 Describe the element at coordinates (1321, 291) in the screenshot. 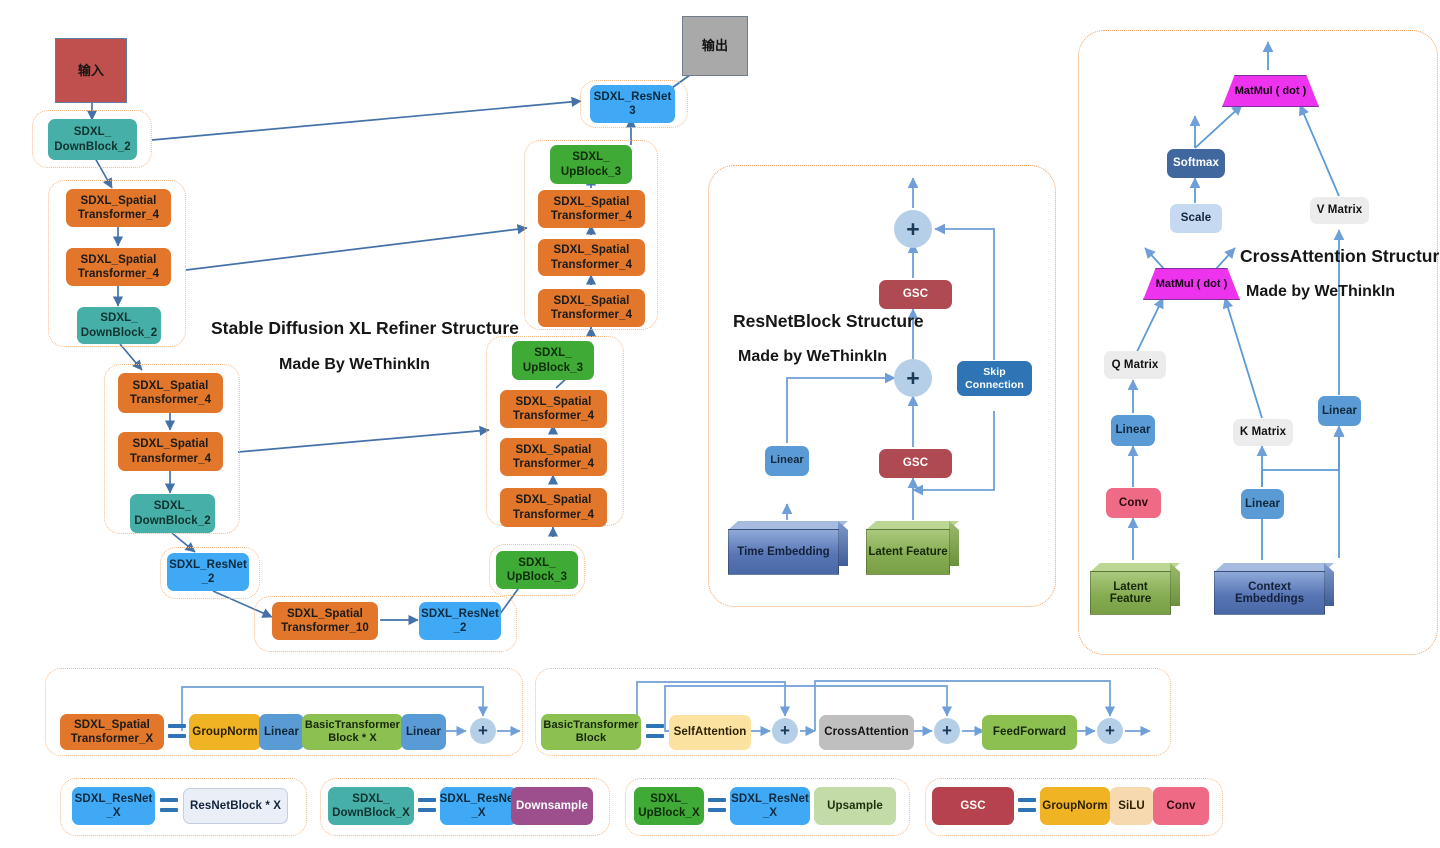

I see `crossattn-panel-subtitle: Made by WeThinkIn` at that location.